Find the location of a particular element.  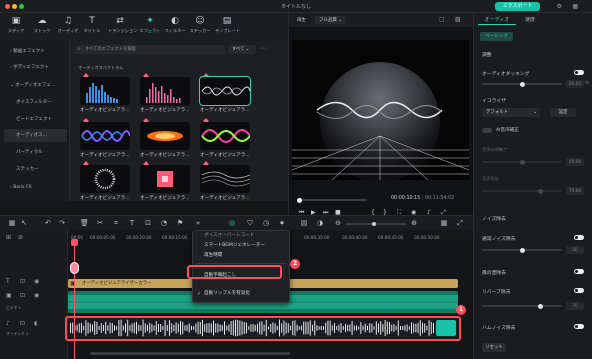

sidebar-item-beat-effect: ビートエフェクト is located at coordinates (35, 119).